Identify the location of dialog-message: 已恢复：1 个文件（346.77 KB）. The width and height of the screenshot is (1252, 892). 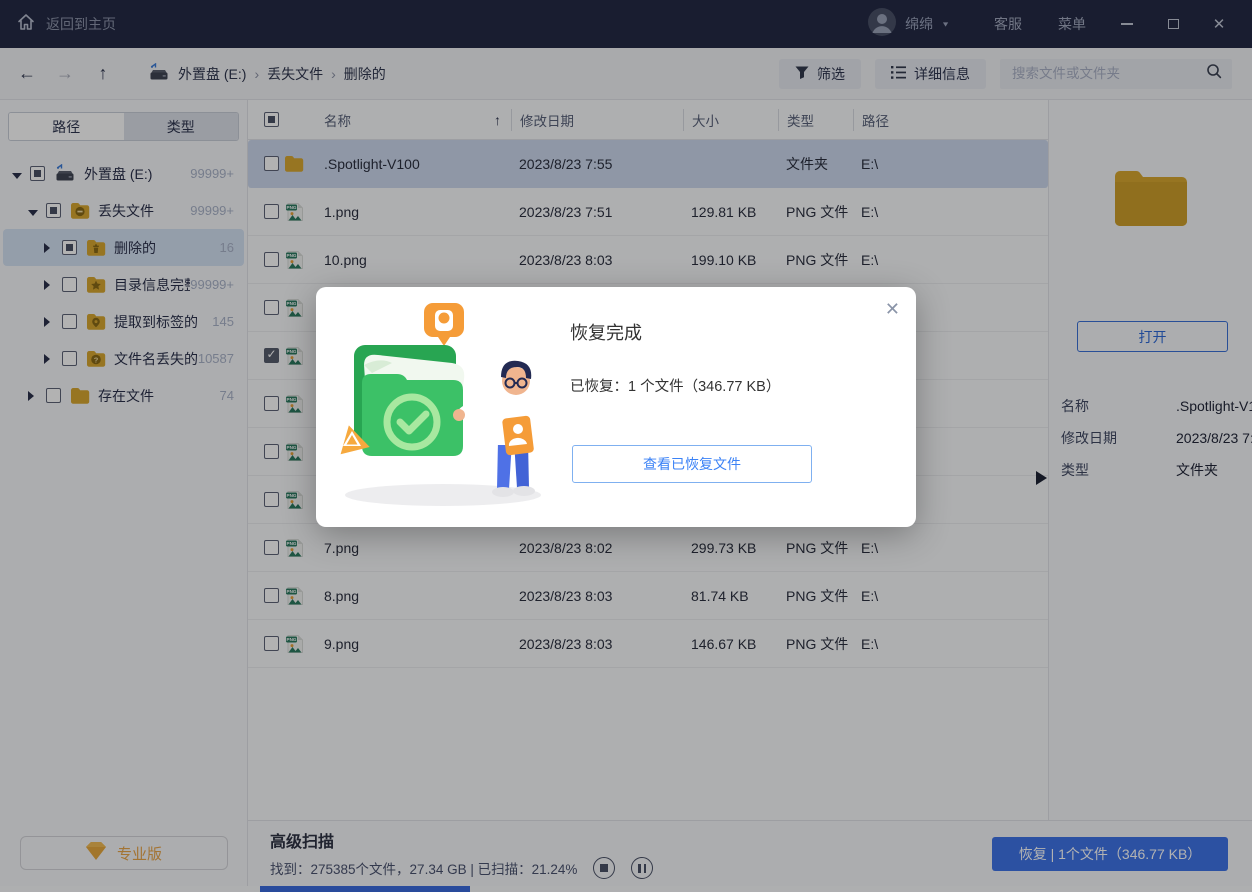
(675, 387).